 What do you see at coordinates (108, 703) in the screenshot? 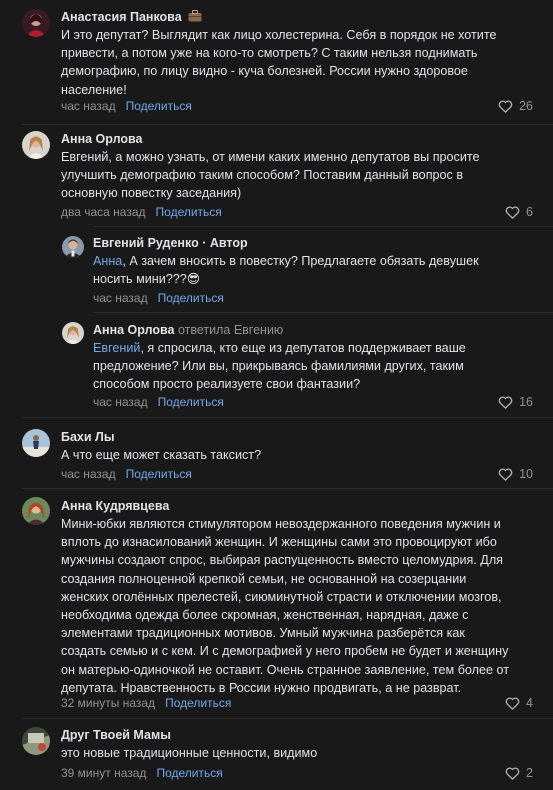
I see `timestamp: 32 минуты назад` at bounding box center [108, 703].